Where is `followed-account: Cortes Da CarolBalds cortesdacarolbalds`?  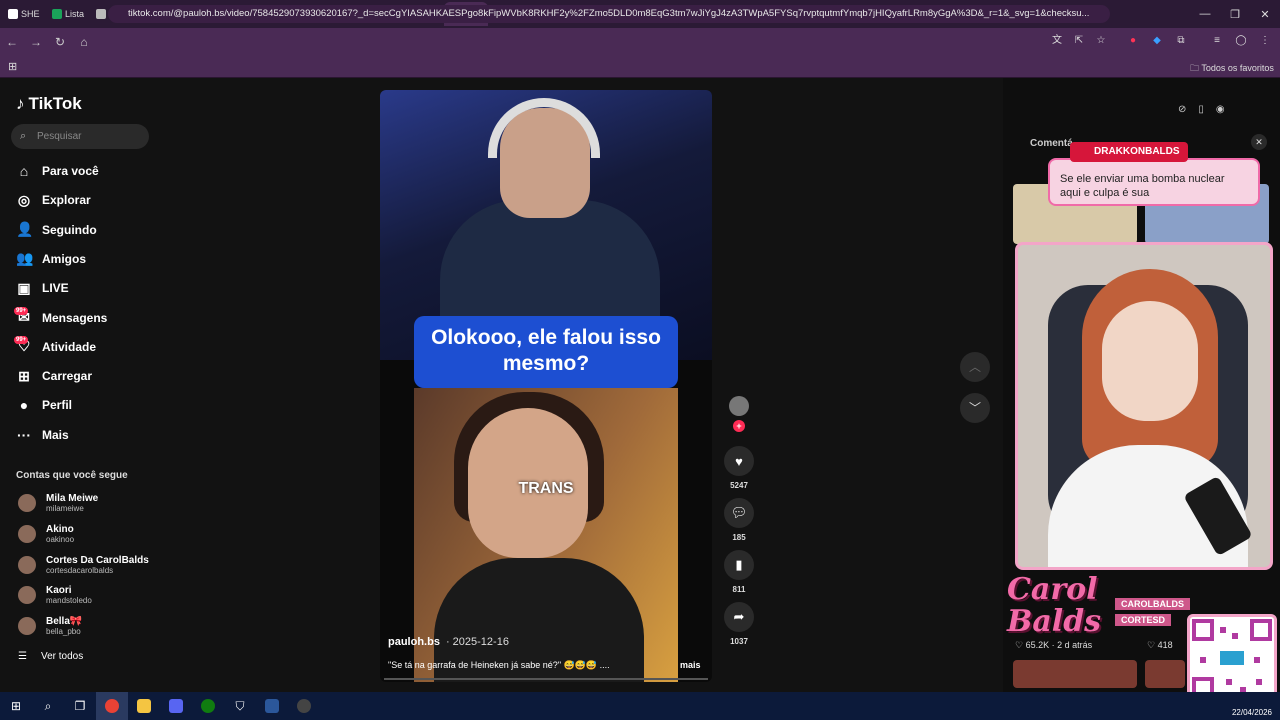 followed-account: Cortes Da CarolBalds cortesdacarolbalds is located at coordinates (83, 565).